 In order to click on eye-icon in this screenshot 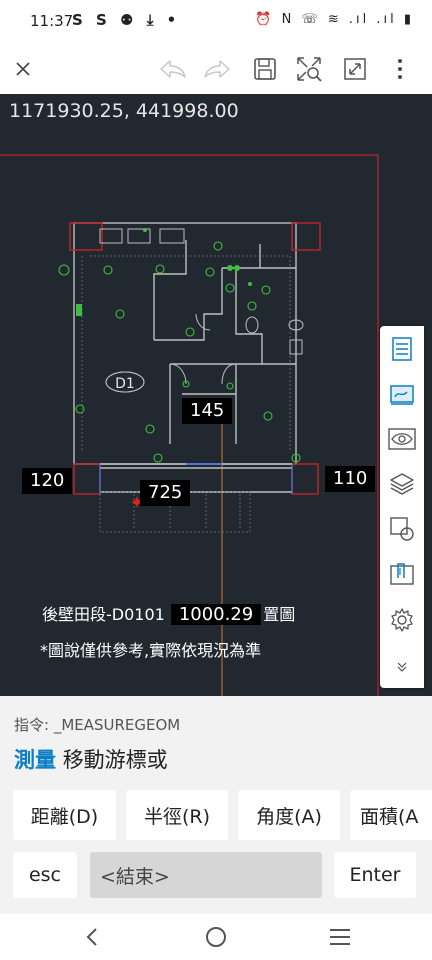, I will do `click(402, 439)`.